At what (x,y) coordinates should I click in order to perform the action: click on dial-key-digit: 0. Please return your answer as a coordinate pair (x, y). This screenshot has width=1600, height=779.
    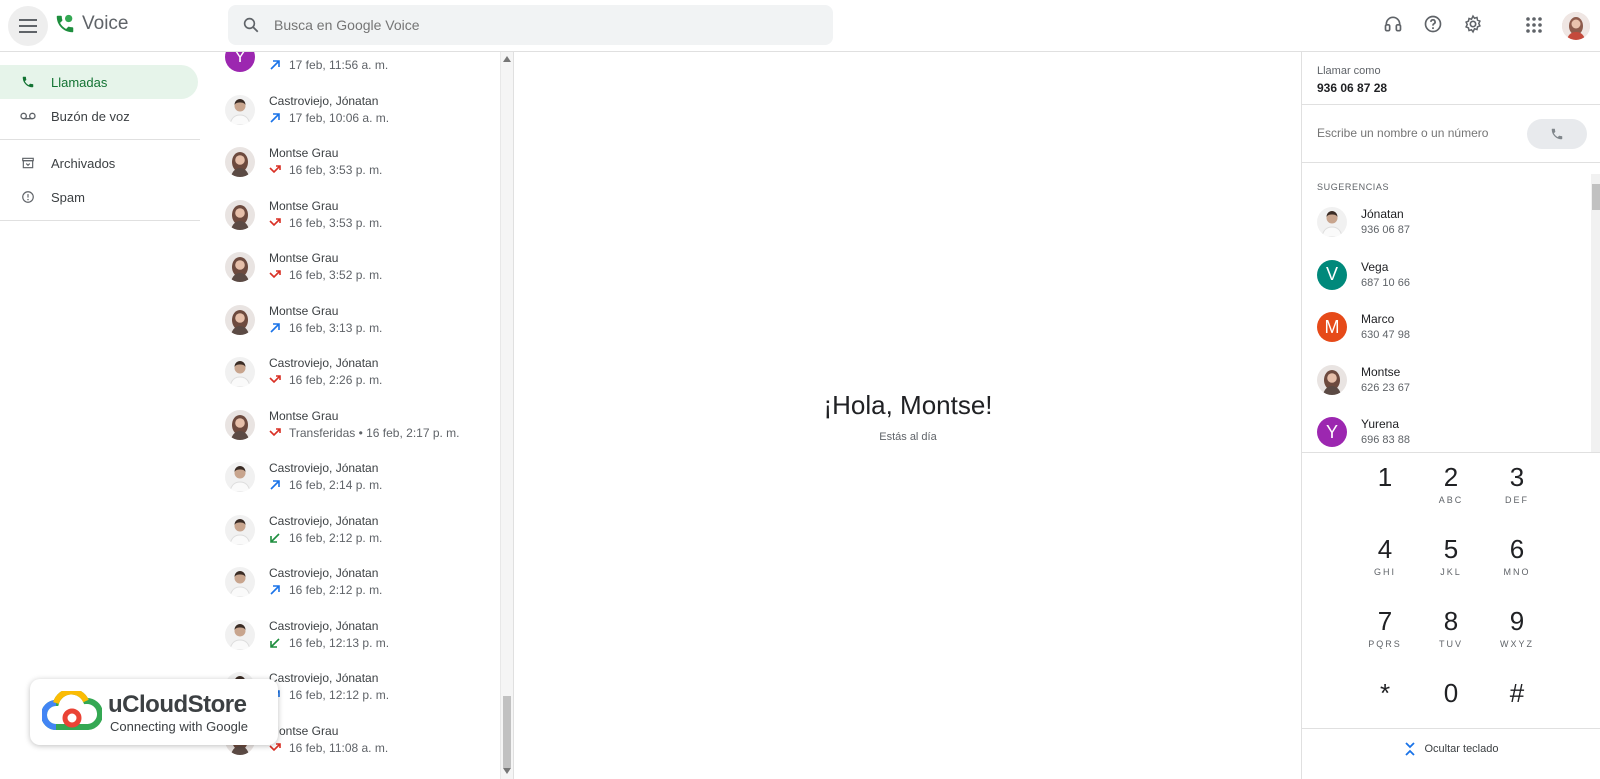
    Looking at the image, I should click on (1451, 693).